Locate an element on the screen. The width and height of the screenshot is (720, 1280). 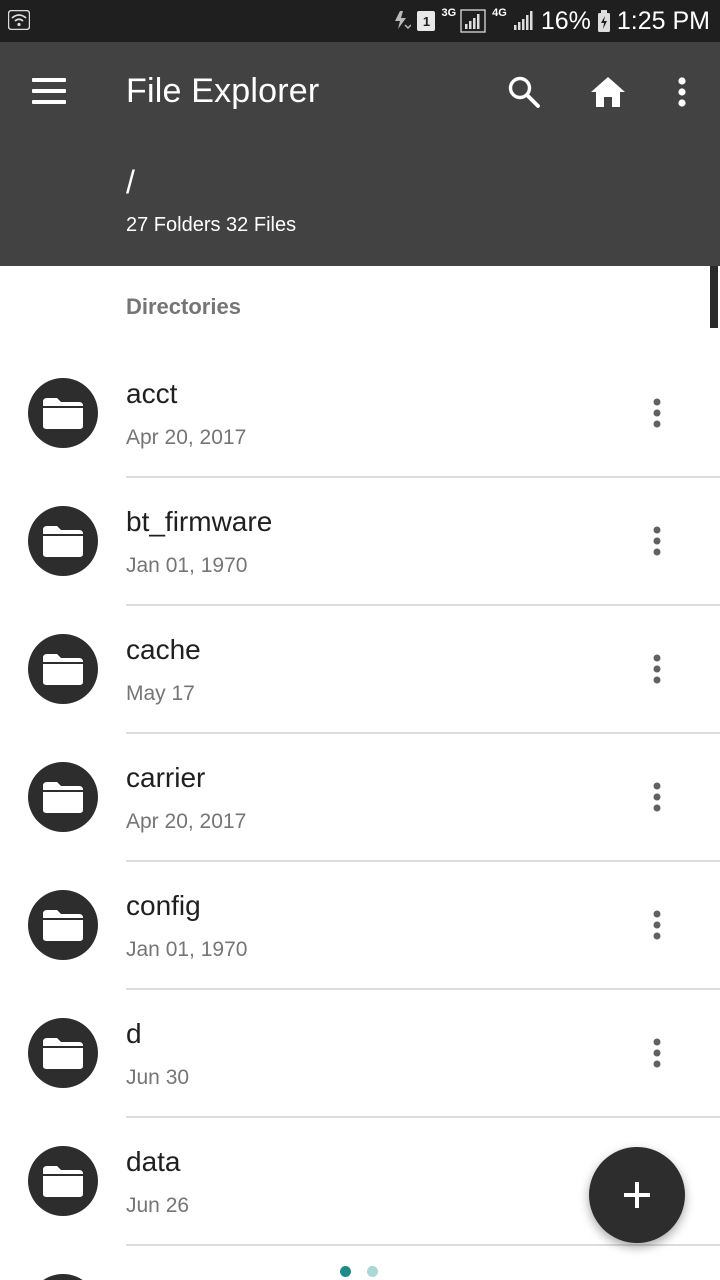
add-button is located at coordinates (637, 1195).